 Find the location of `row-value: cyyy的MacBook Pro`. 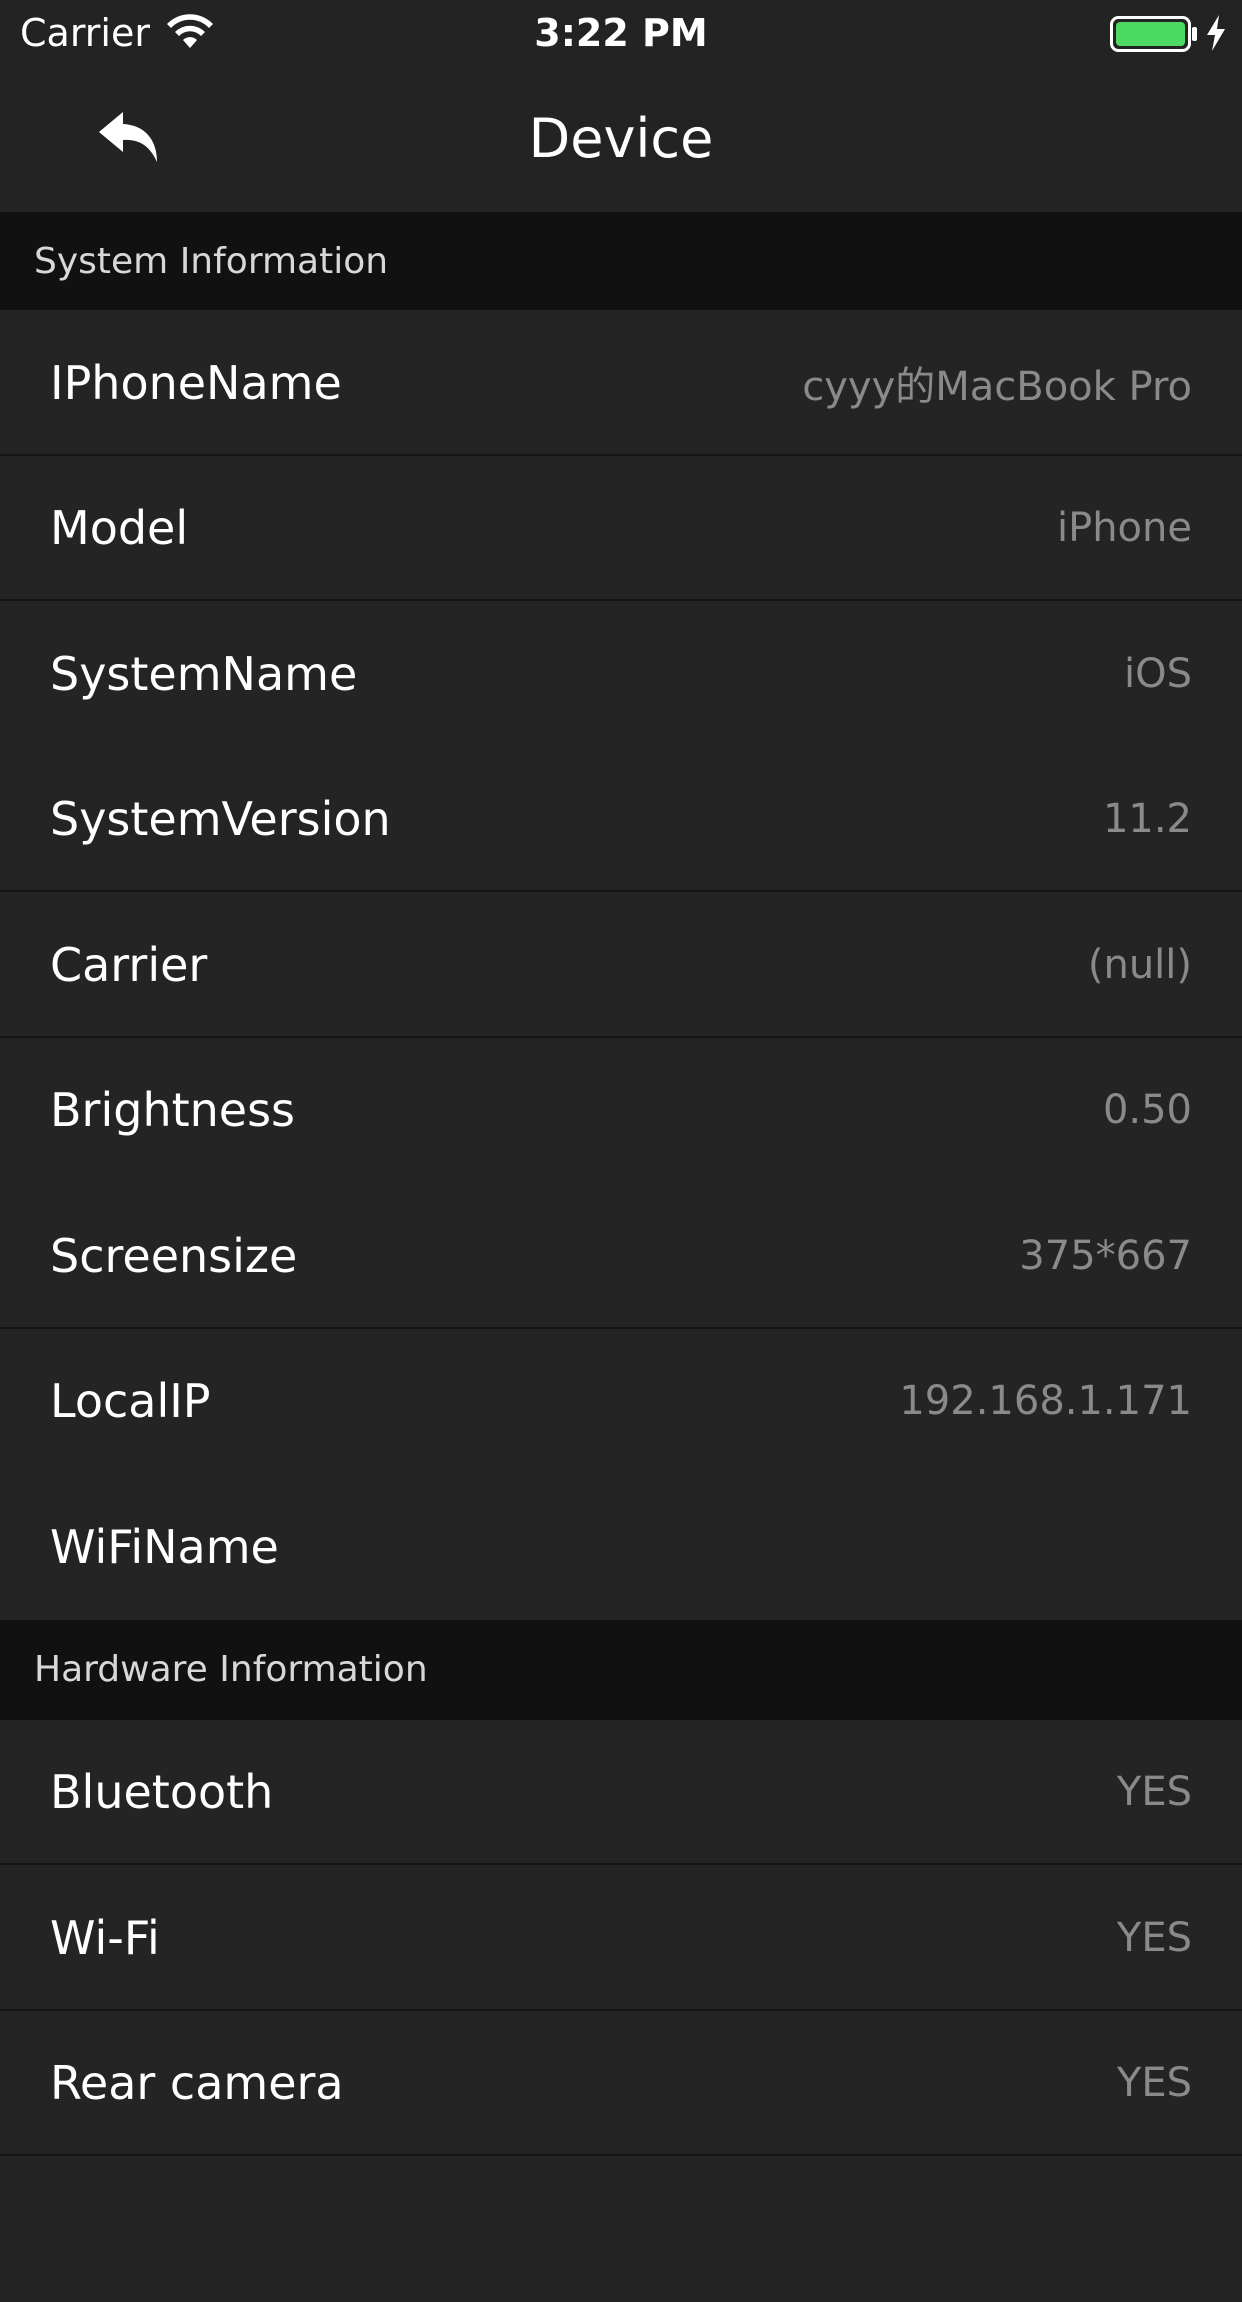

row-value: cyyy的MacBook Pro is located at coordinates (997, 386).